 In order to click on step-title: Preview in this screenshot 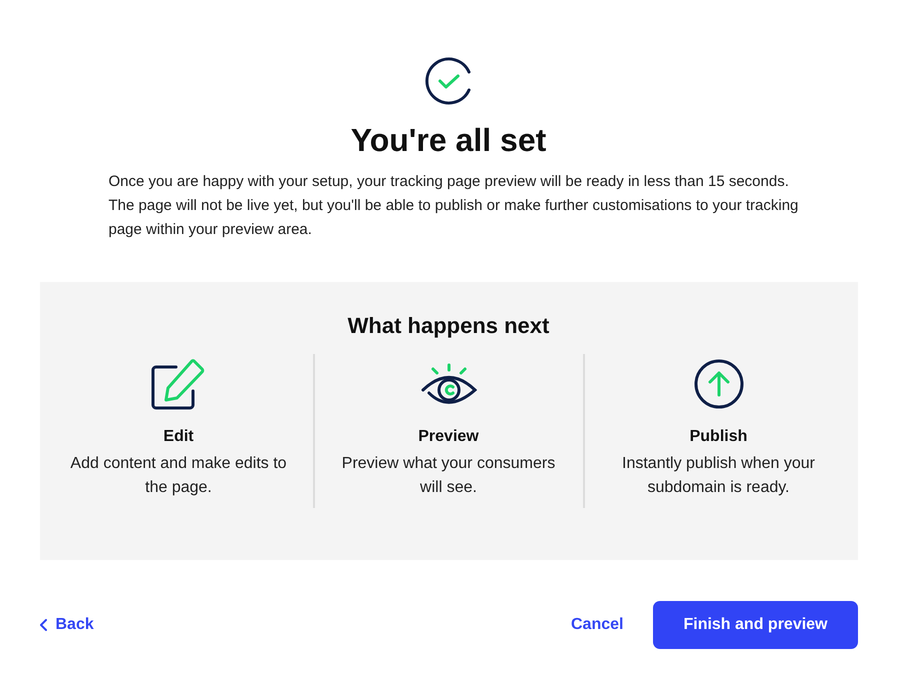, I will do `click(448, 437)`.